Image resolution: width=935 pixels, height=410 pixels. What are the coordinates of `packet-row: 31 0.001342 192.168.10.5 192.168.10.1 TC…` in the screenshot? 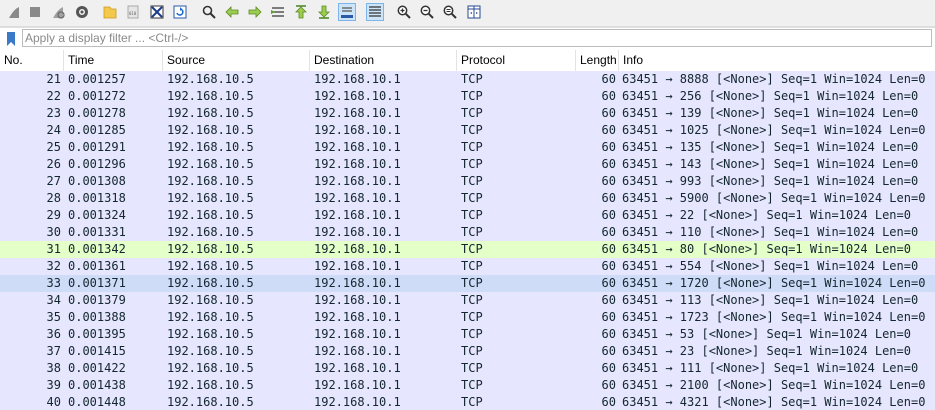 It's located at (467, 249).